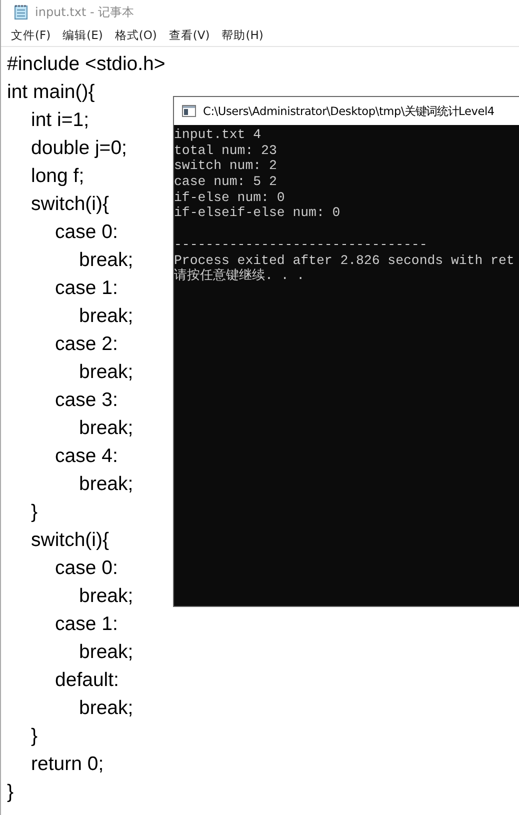  What do you see at coordinates (257, 213) in the screenshot?
I see `console-line: if-elseif-else num: 0` at bounding box center [257, 213].